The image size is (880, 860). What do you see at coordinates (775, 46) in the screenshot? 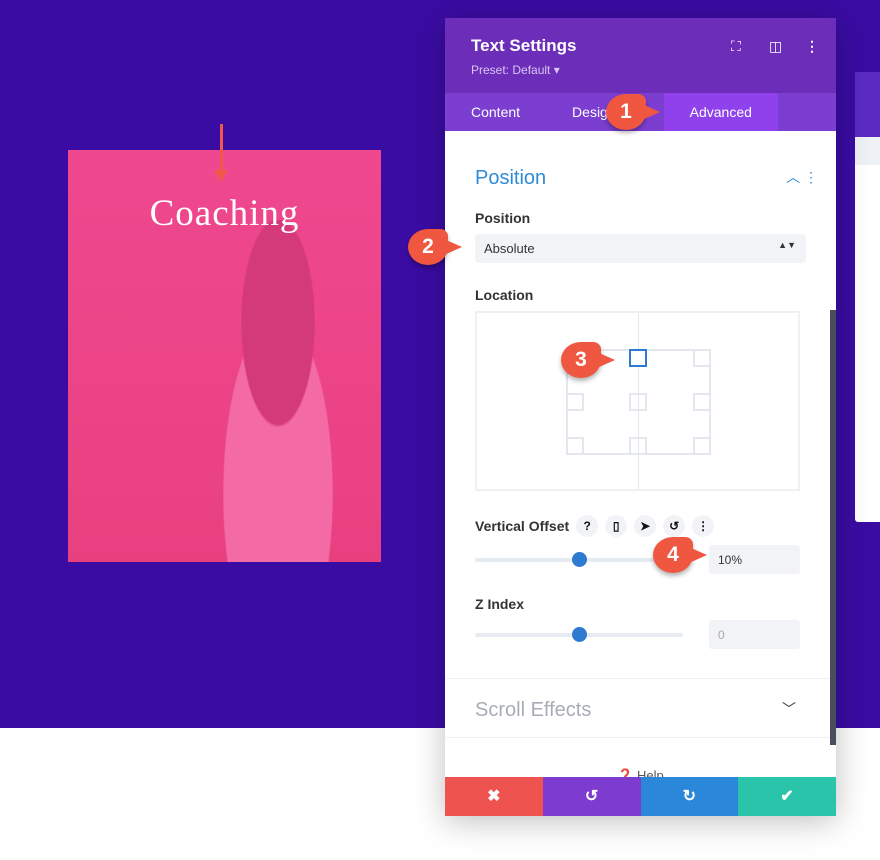
I see `split-view-icon: ◫` at bounding box center [775, 46].